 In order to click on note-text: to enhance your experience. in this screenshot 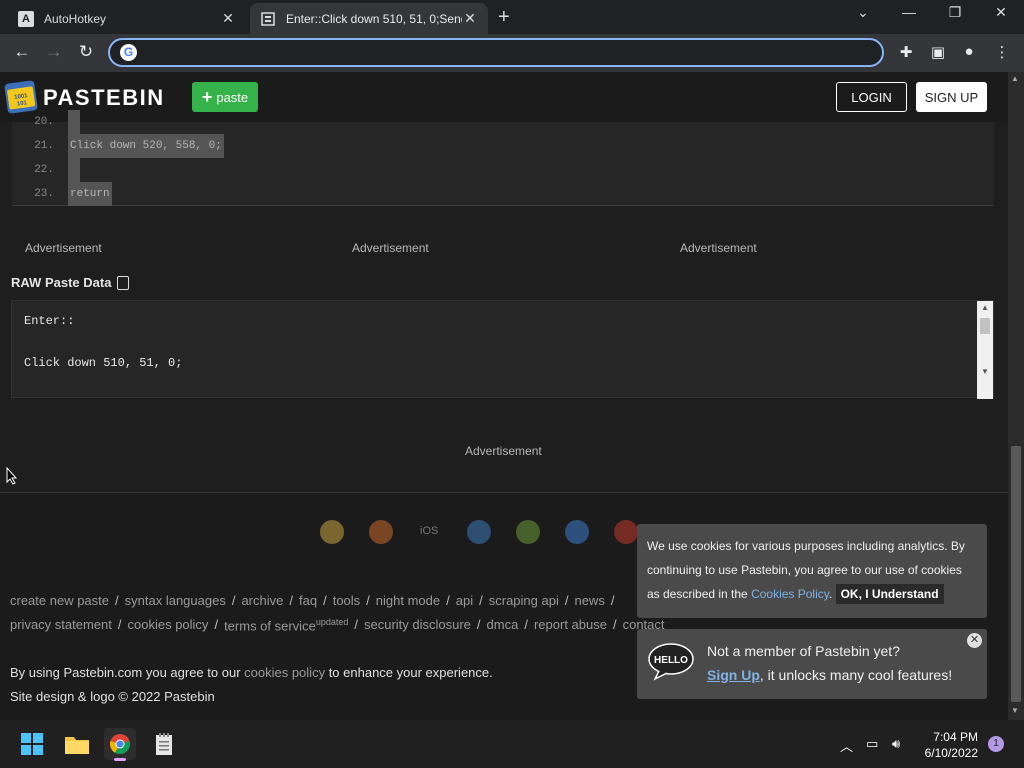, I will do `click(409, 672)`.